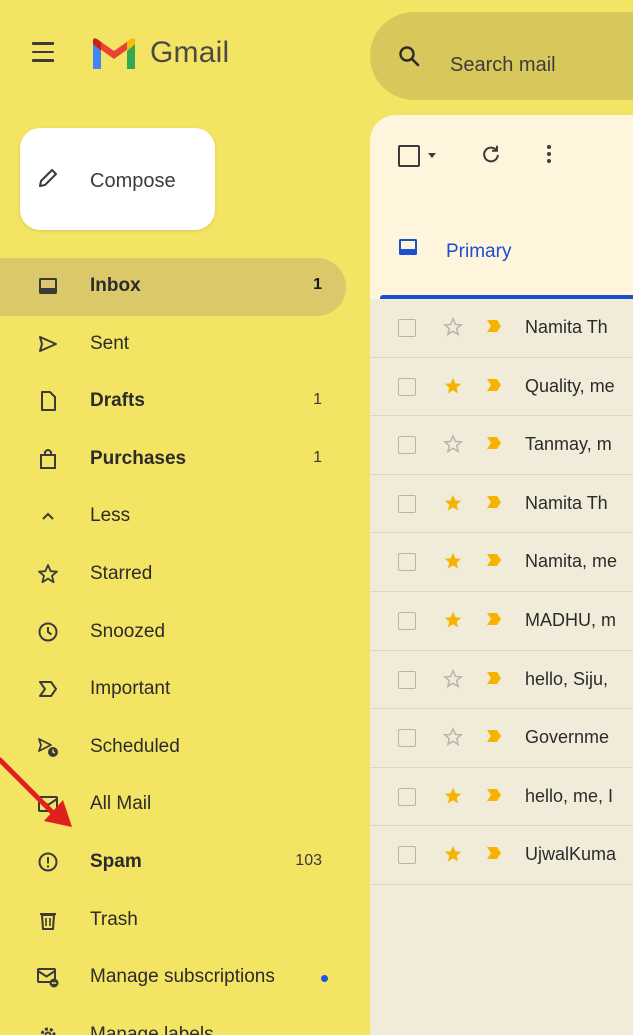 Image resolution: width=633 pixels, height=1035 pixels. I want to click on sidebar-item-count: 103, so click(308, 860).